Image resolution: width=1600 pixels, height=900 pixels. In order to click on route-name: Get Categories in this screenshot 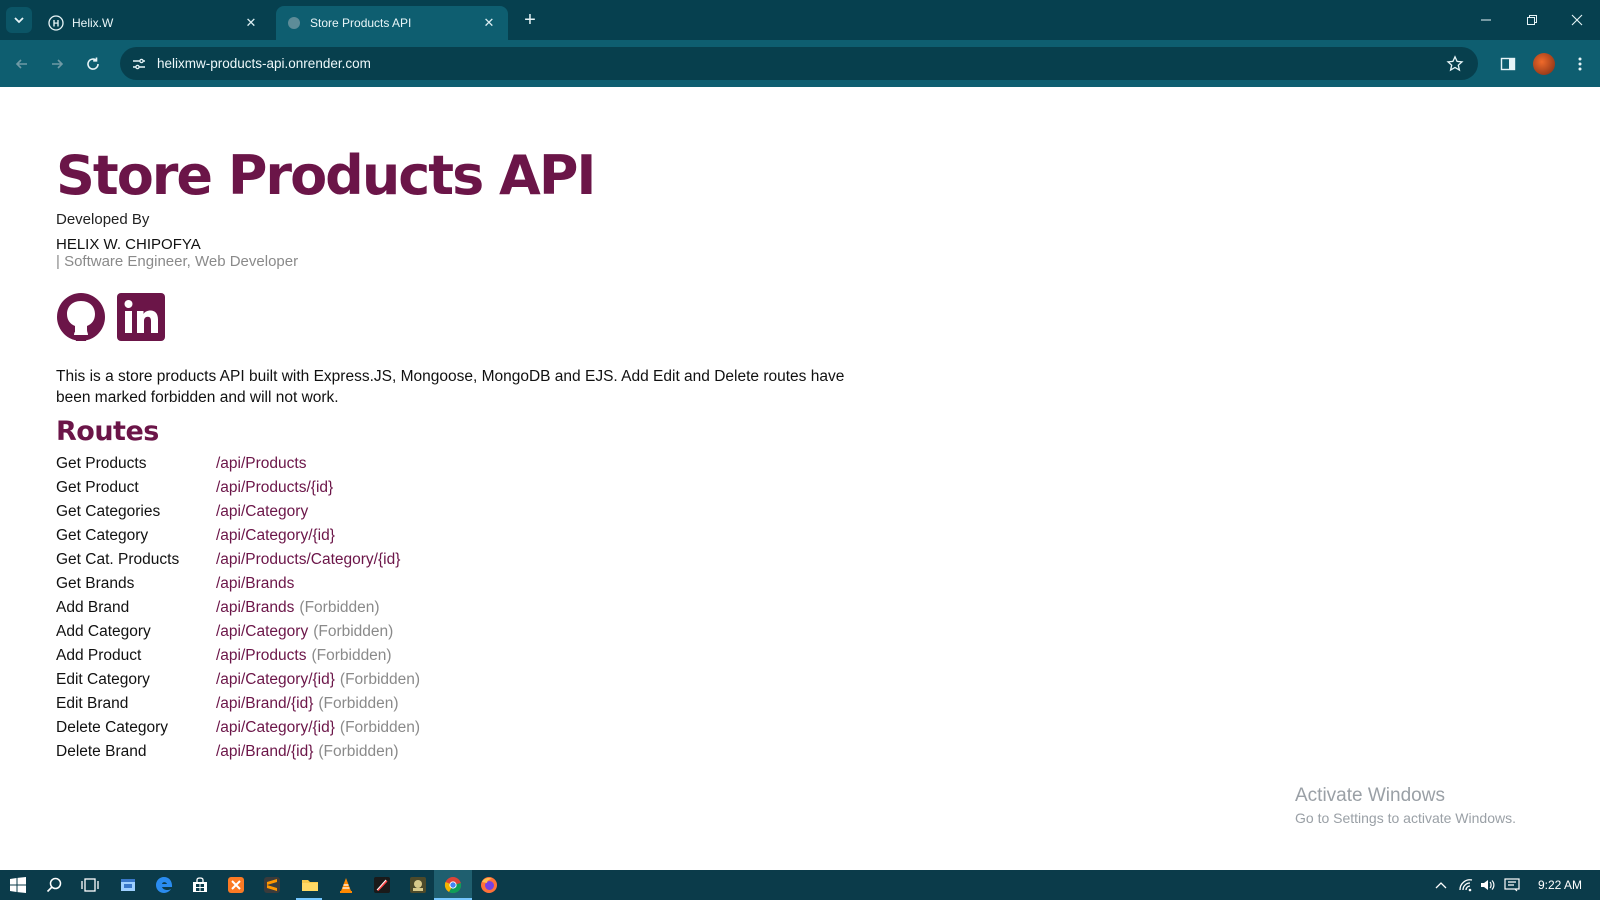, I will do `click(108, 511)`.